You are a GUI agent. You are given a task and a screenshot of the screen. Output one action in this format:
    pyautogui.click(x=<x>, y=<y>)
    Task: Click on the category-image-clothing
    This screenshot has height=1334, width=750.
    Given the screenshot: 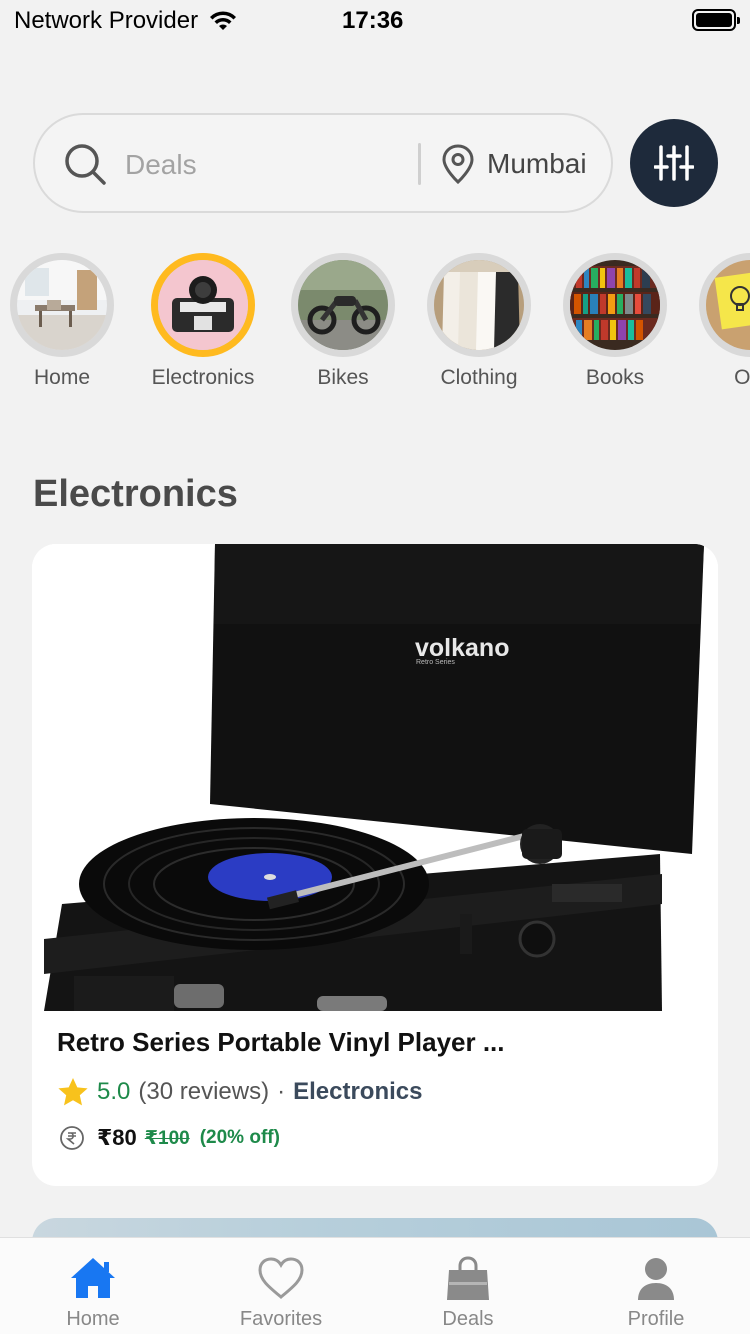 What is the action you would take?
    pyautogui.click(x=479, y=305)
    